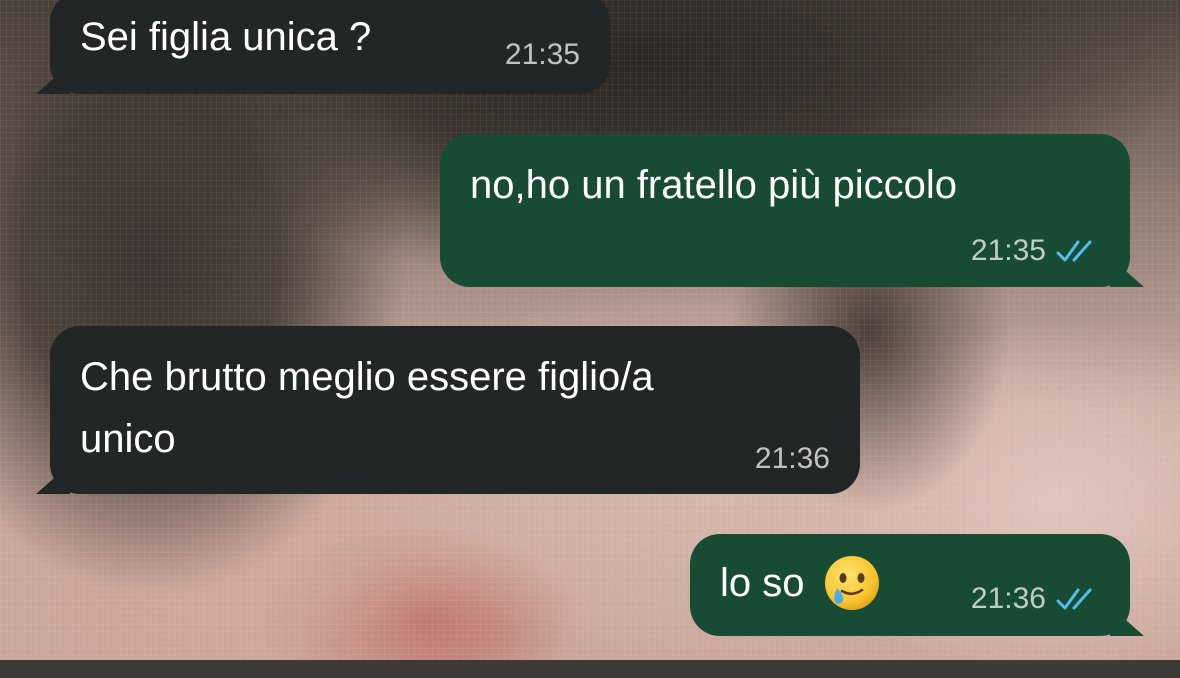 Image resolution: width=1180 pixels, height=678 pixels. I want to click on message-text-line-1: Che brutto meglio essere figlio/a, so click(367, 377).